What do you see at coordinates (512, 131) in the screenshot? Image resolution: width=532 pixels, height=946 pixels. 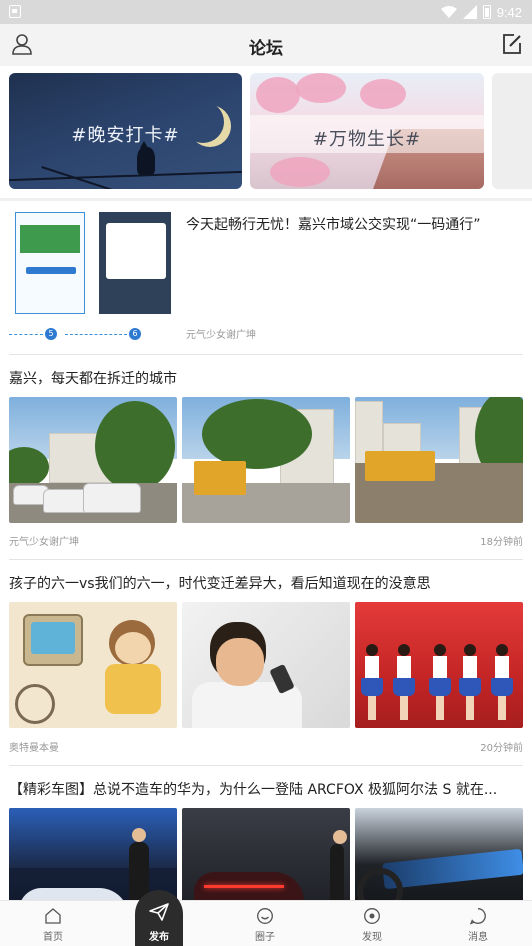 I see `banner-next-peek` at bounding box center [512, 131].